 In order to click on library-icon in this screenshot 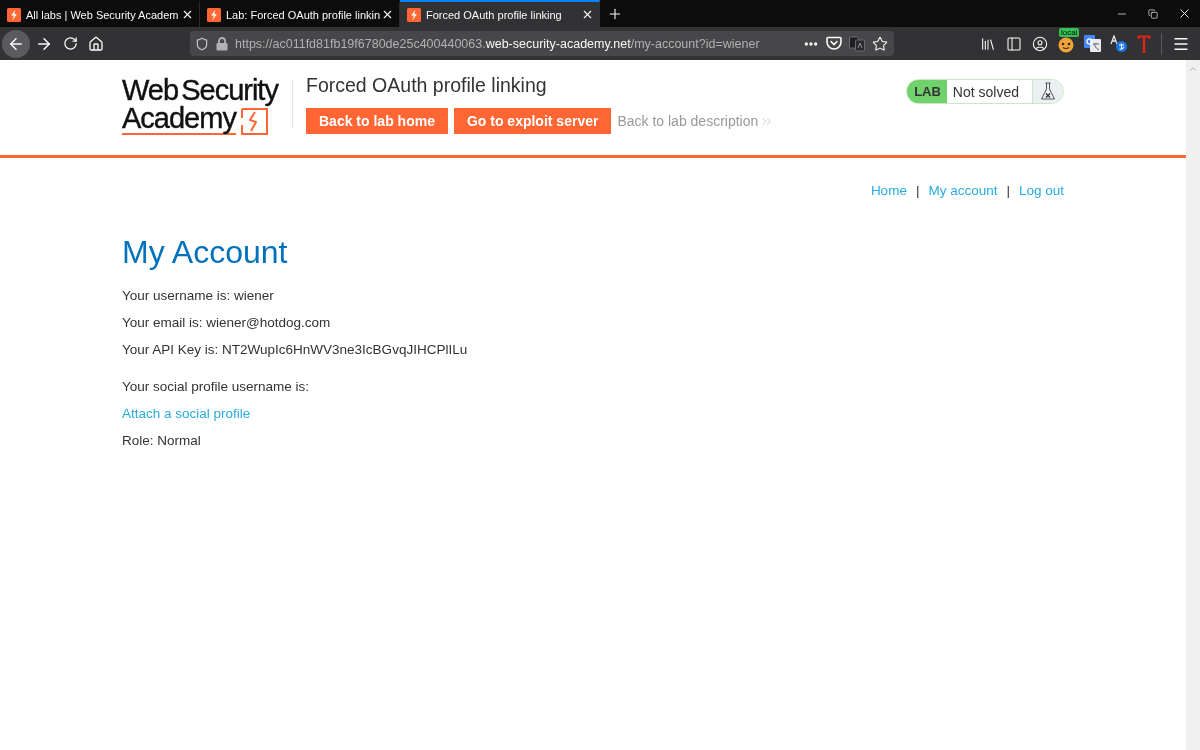, I will do `click(988, 43)`.